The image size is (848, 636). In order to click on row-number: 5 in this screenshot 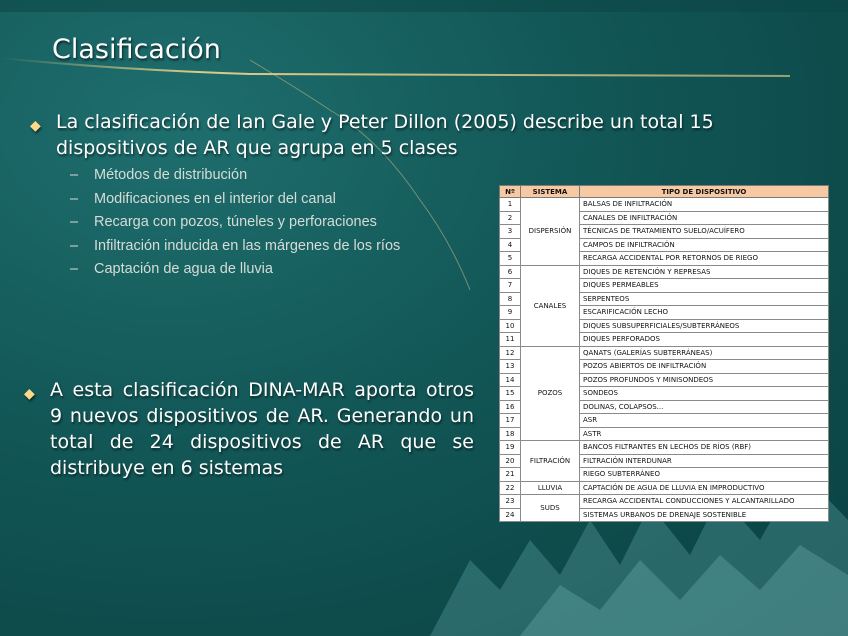, I will do `click(510, 258)`.